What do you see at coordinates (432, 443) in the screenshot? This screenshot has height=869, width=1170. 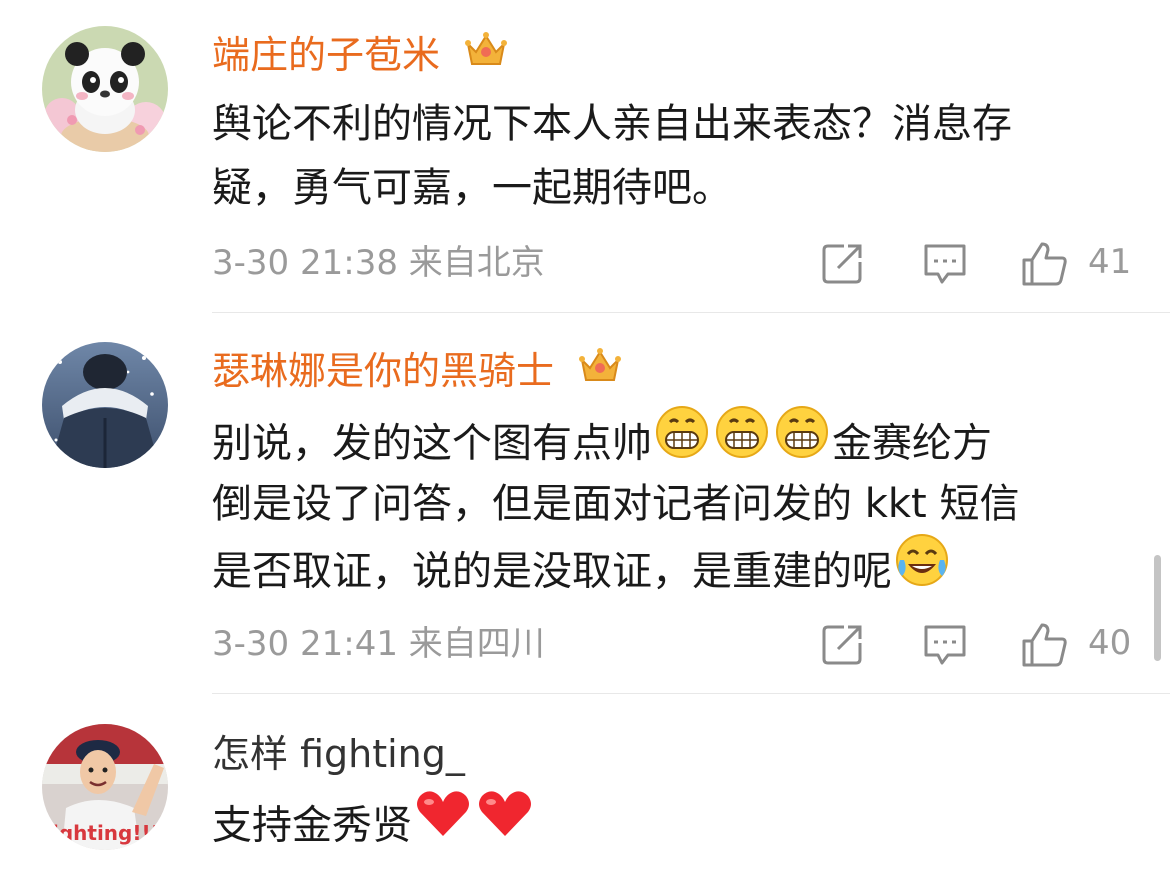 I see `comment-line-text: 别说，发的这个图有点帅` at bounding box center [432, 443].